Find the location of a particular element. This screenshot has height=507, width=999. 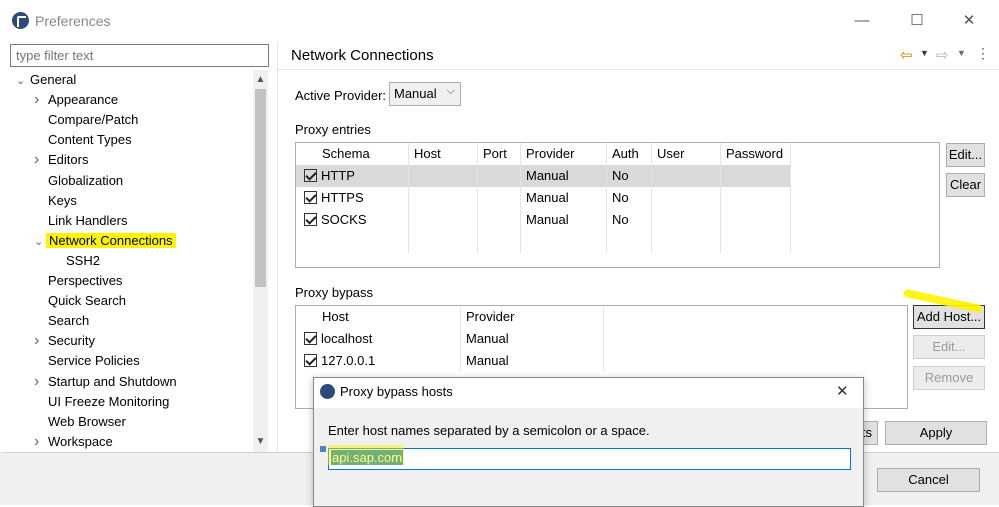

cell-text: No is located at coordinates (620, 197).